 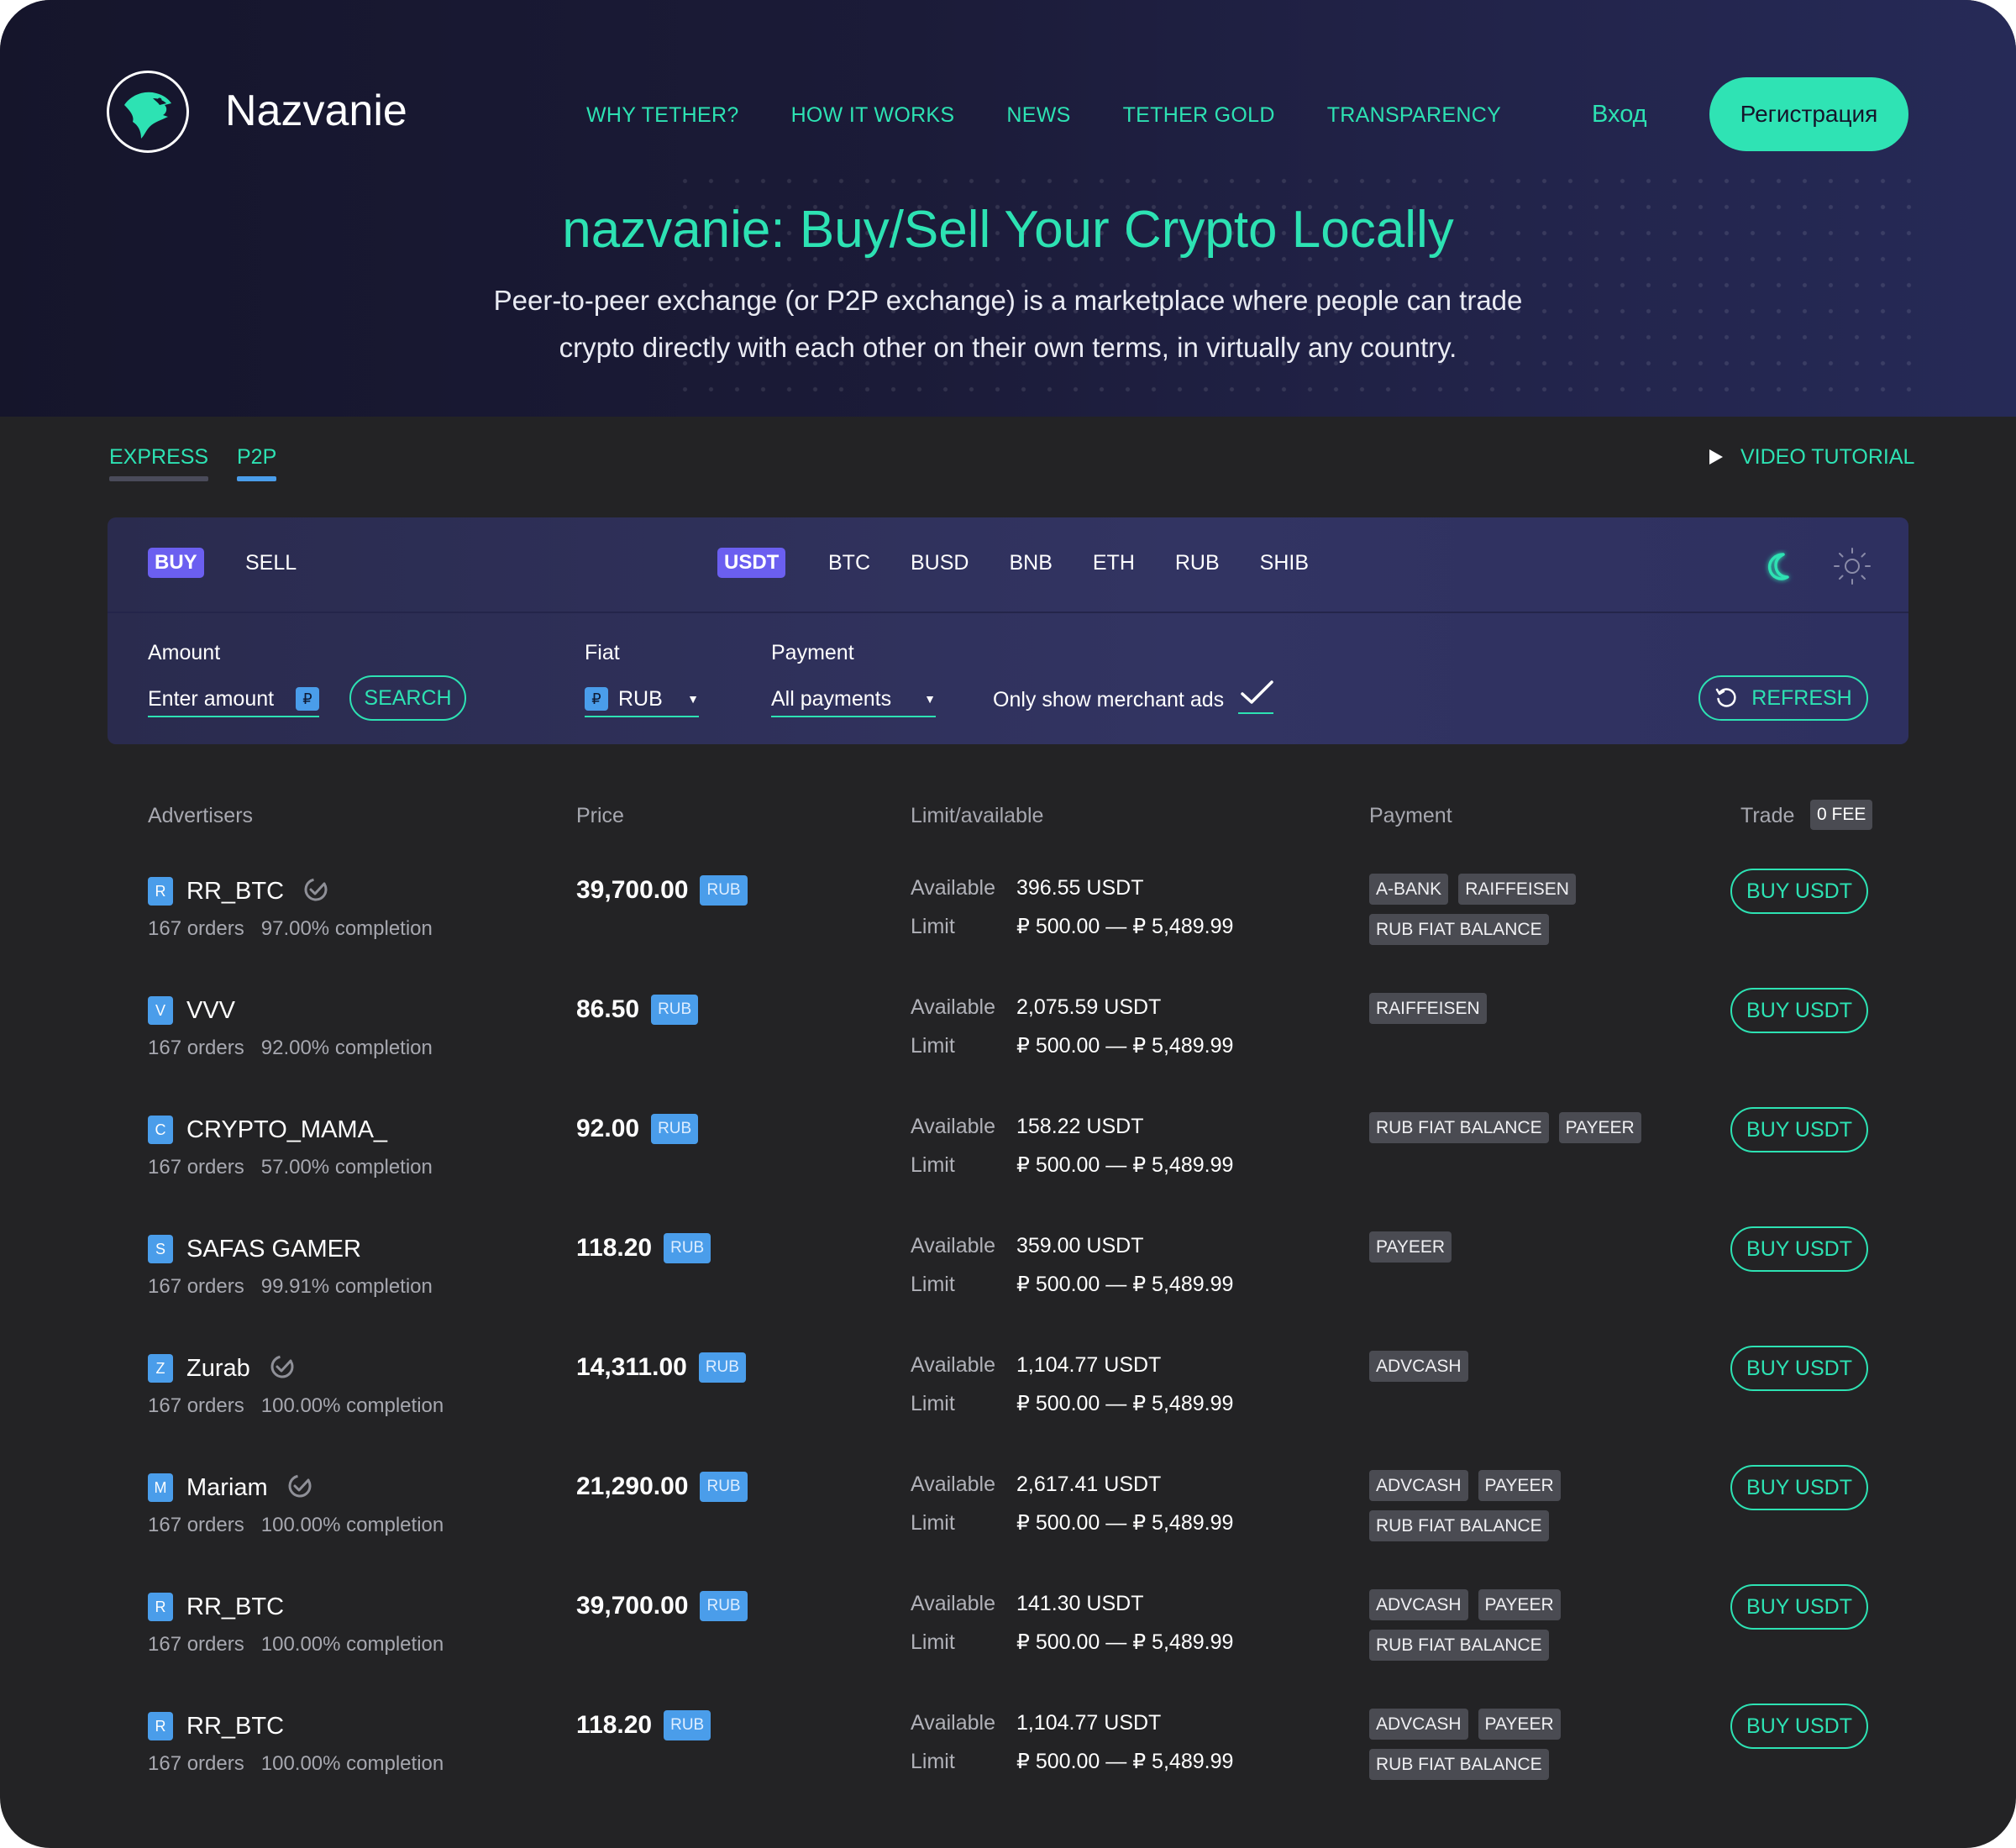 I want to click on coin-tab-busd: BUSD, so click(x=940, y=563).